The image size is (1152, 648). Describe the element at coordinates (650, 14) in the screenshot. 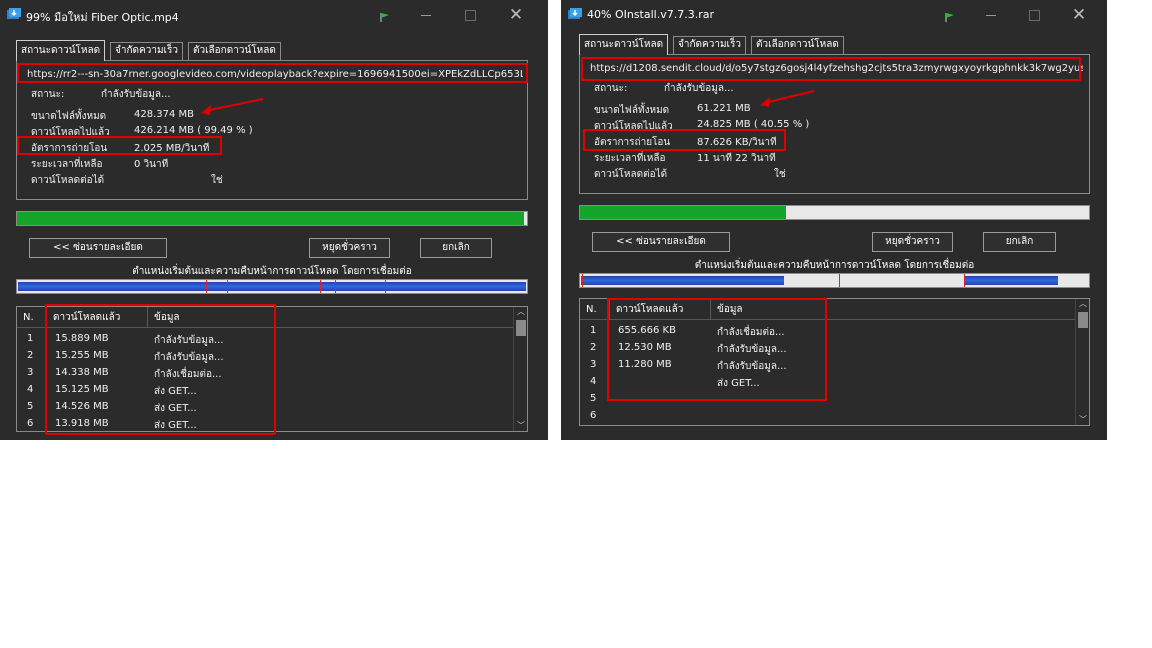

I see `window-title: 40% OInstall.v7.7.3.rar` at that location.